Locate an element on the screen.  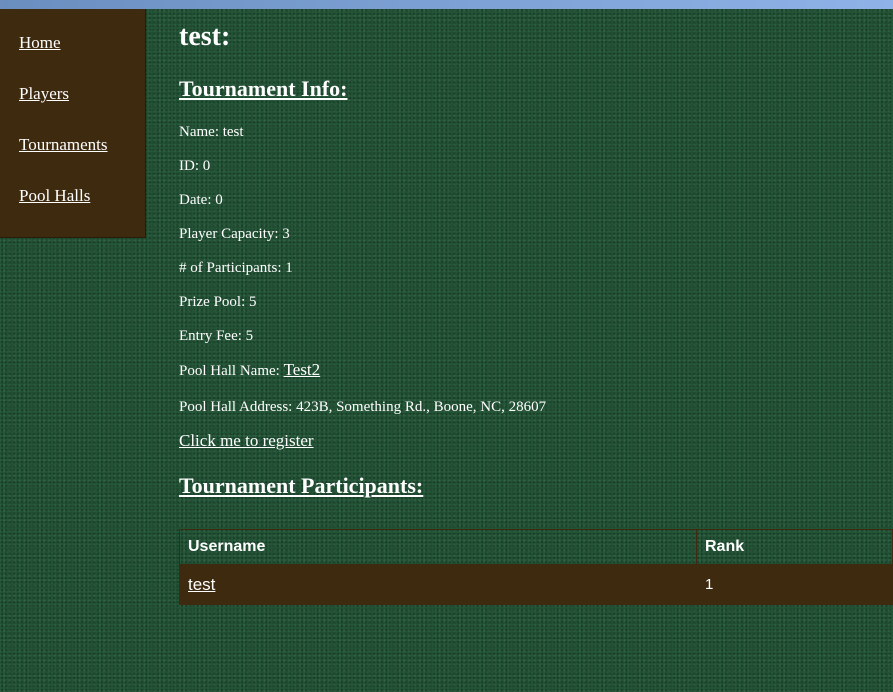
pool-hall-link: Test2 is located at coordinates (302, 369).